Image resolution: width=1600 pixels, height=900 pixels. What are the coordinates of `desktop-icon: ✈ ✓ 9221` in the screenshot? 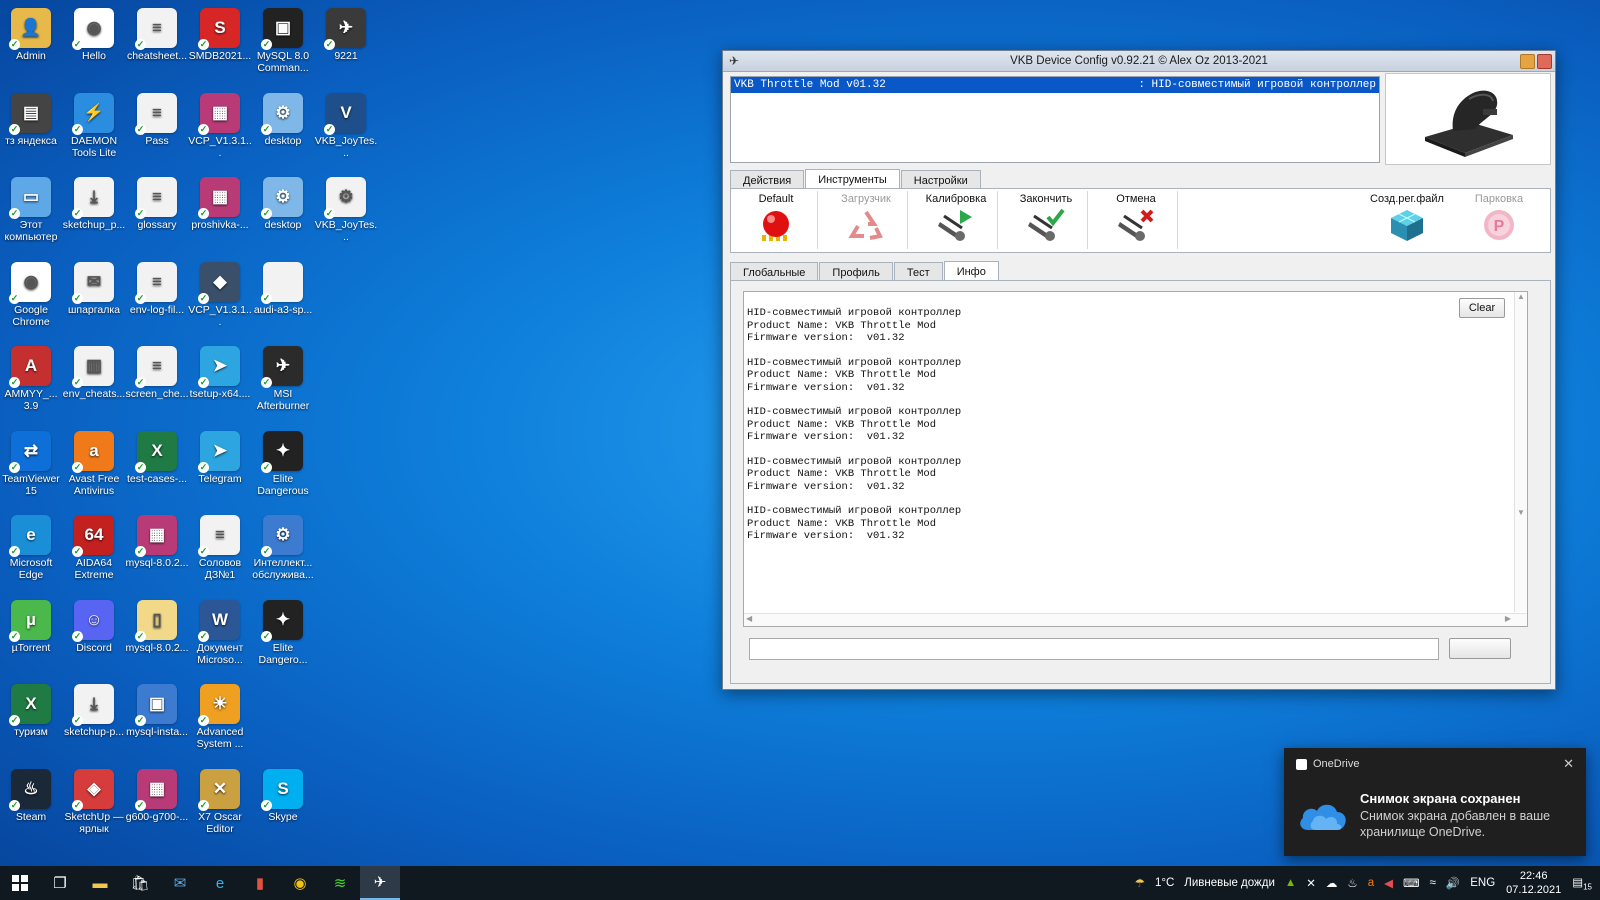 It's located at (346, 35).